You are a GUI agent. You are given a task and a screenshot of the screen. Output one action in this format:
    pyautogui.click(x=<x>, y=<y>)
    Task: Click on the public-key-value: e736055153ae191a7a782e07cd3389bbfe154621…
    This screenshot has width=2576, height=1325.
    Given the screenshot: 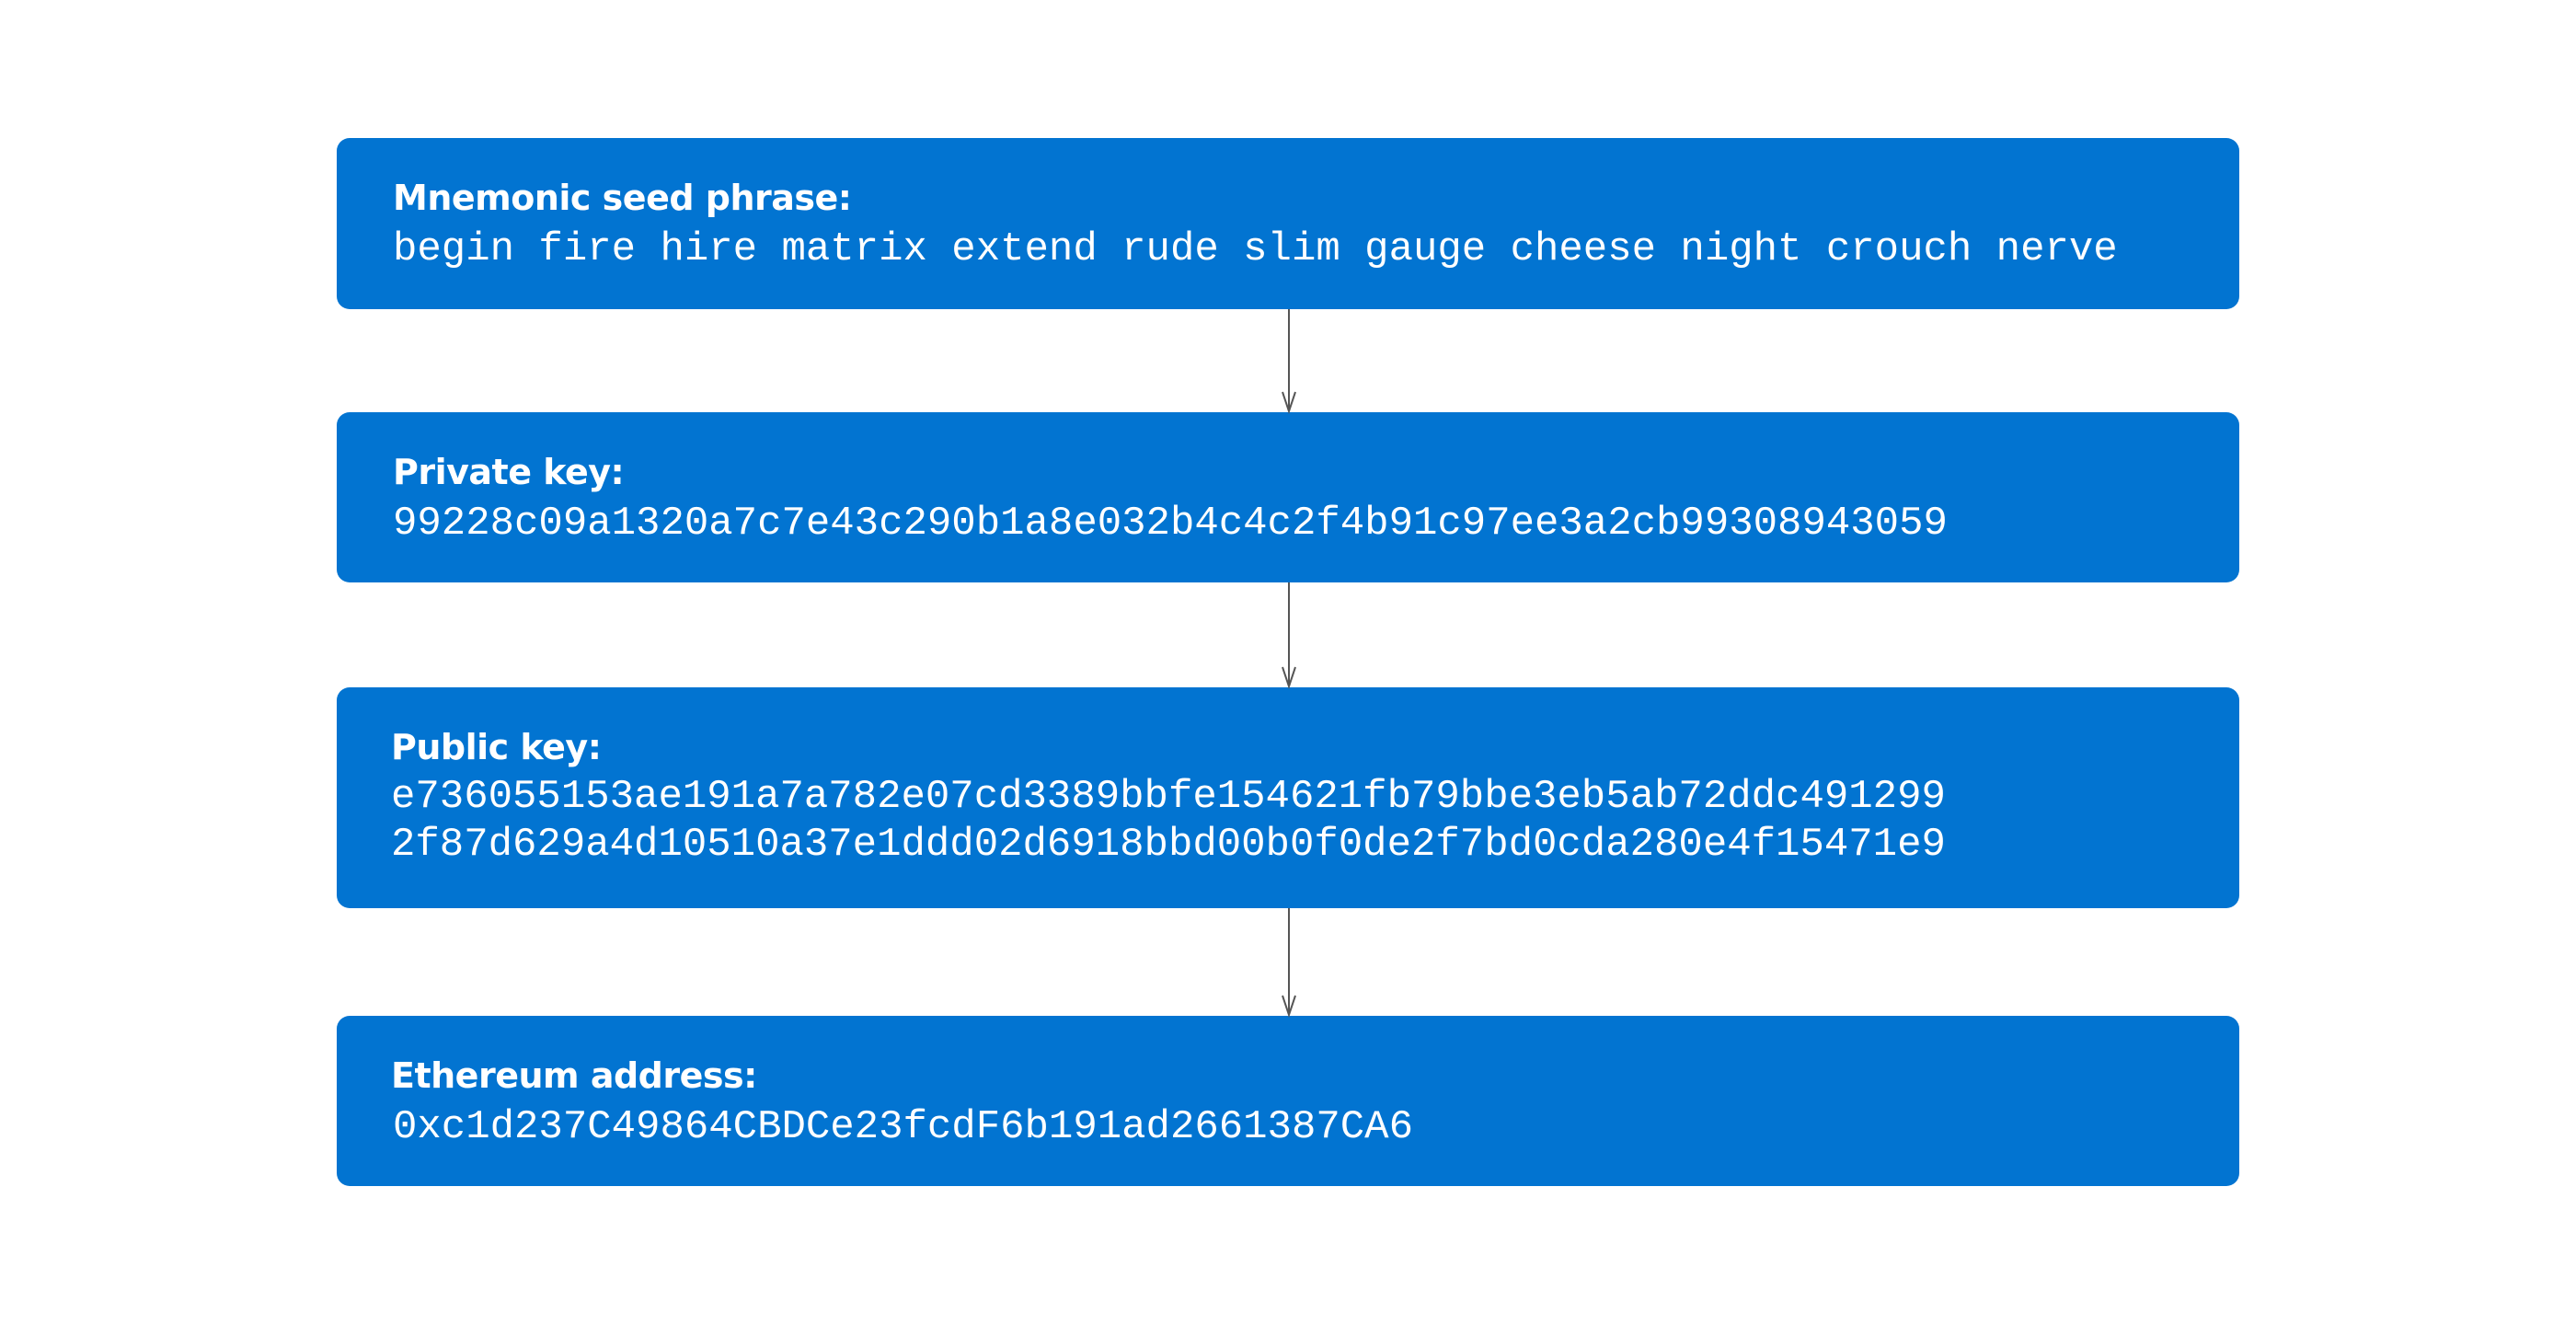 What is the action you would take?
    pyautogui.click(x=1168, y=821)
    